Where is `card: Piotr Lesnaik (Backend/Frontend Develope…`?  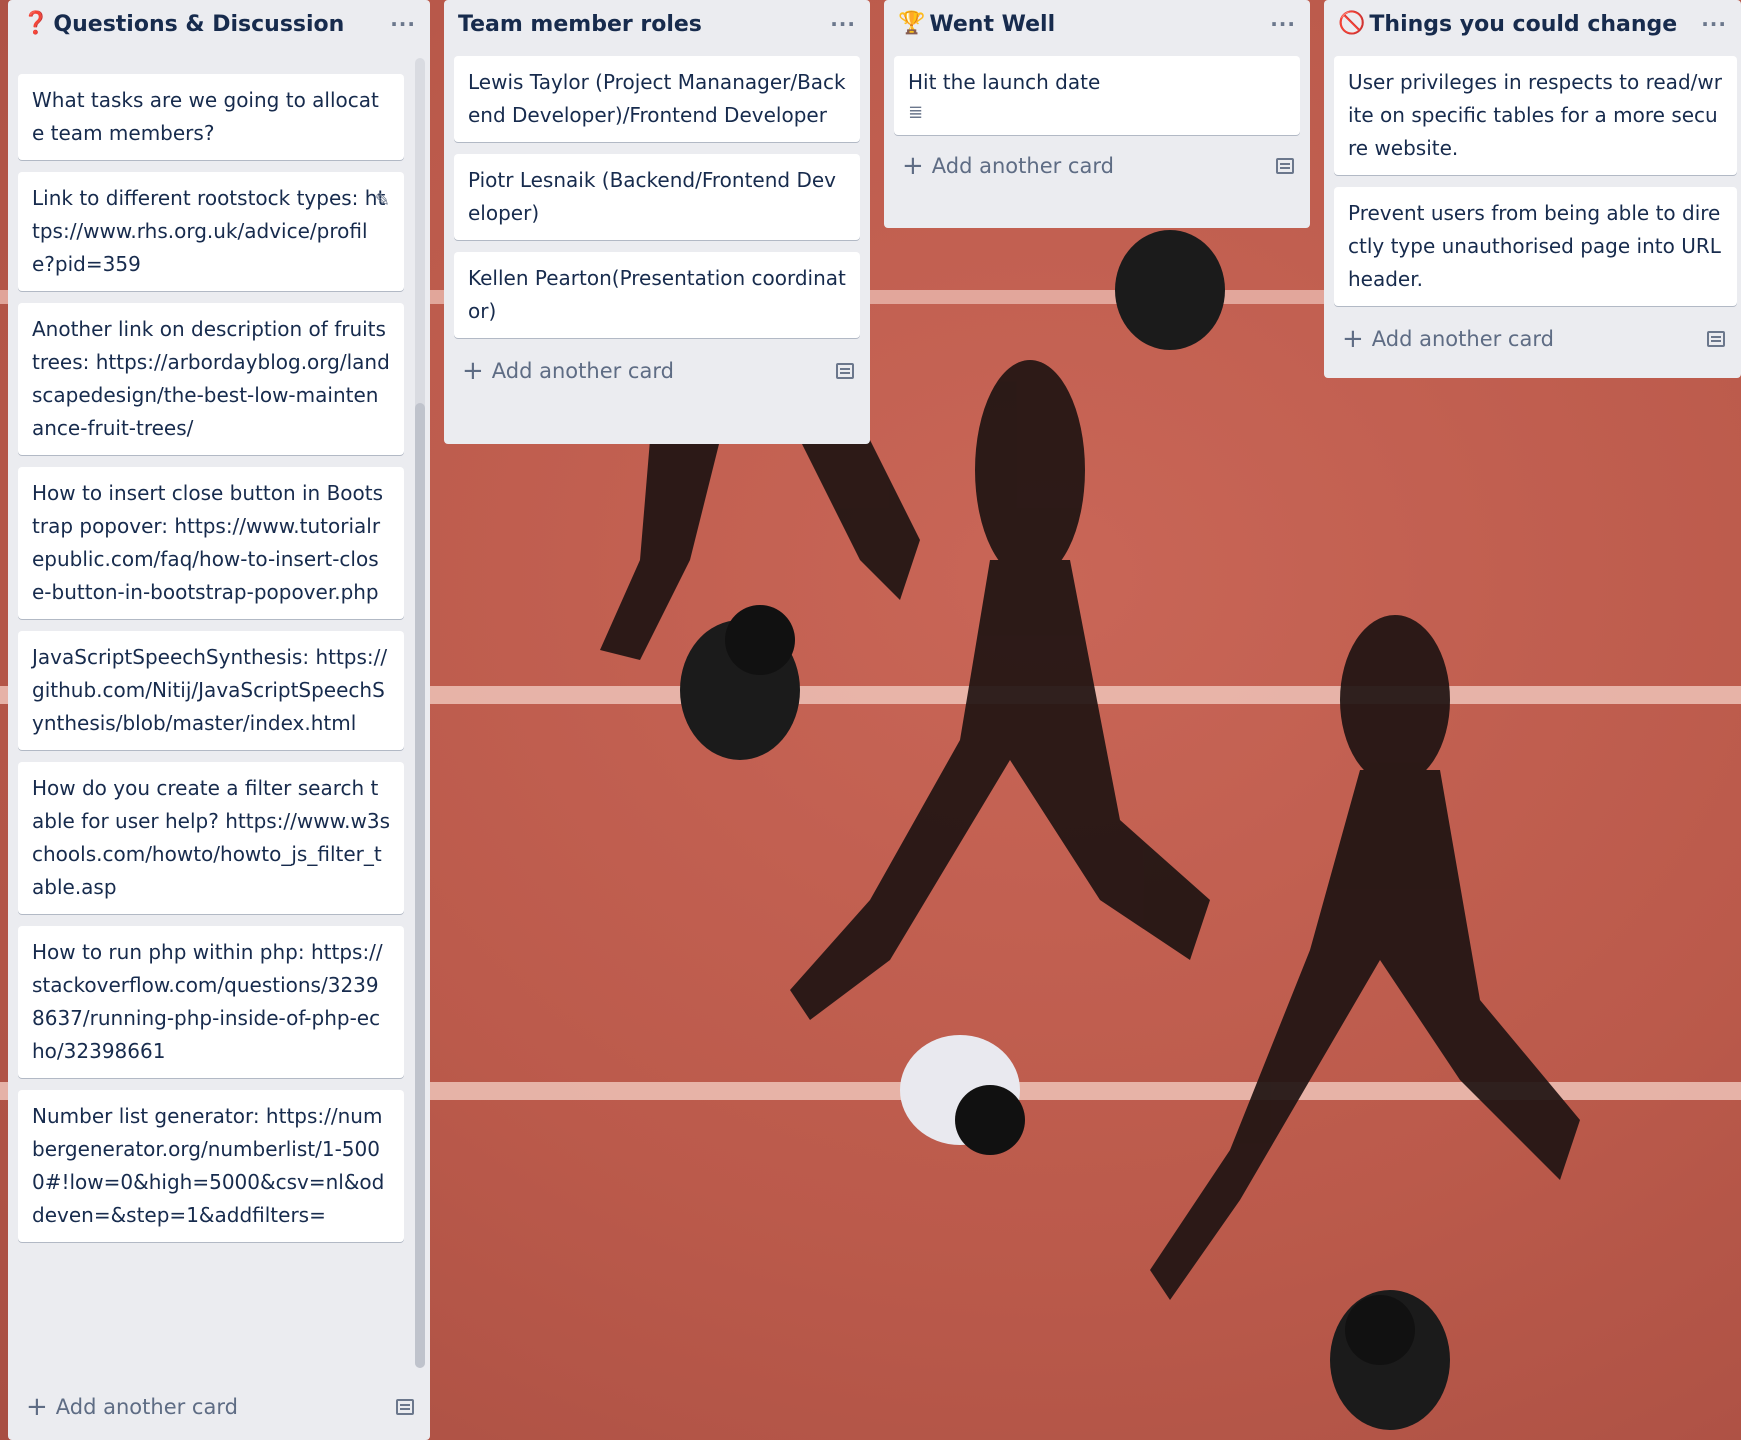 card: Piotr Lesnaik (Backend/Frontend Develope… is located at coordinates (657, 197).